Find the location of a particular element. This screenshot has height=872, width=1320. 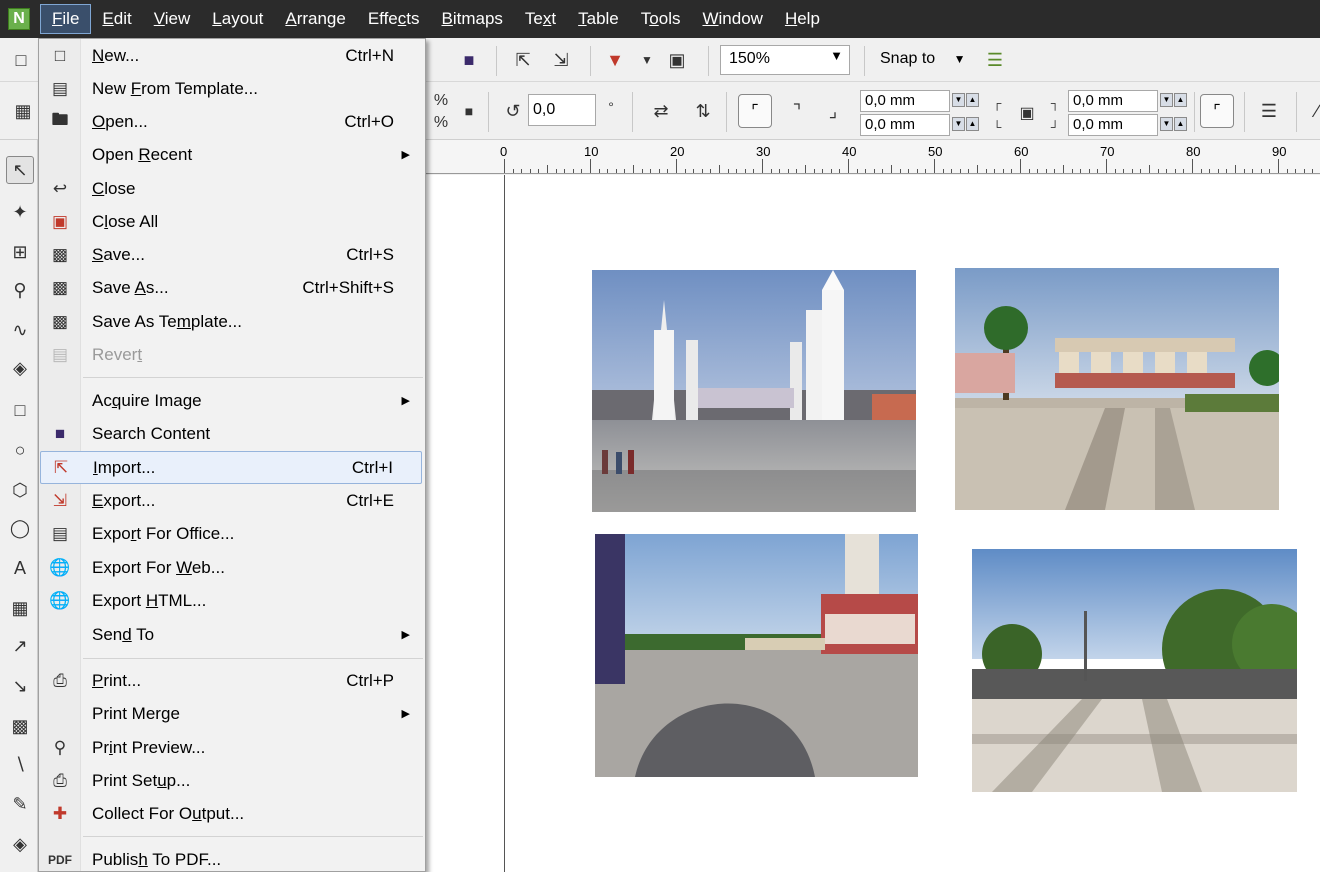

menu-item-close: ↩ Close is located at coordinates (231, 188).